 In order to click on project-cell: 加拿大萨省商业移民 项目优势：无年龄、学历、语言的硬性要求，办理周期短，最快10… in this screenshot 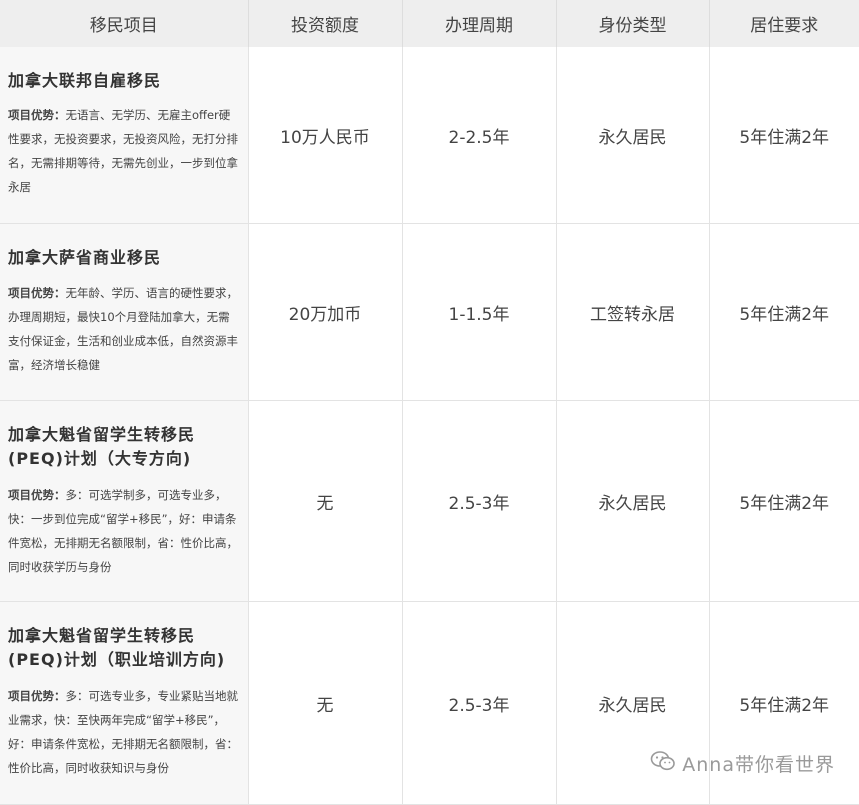, I will do `click(124, 312)`.